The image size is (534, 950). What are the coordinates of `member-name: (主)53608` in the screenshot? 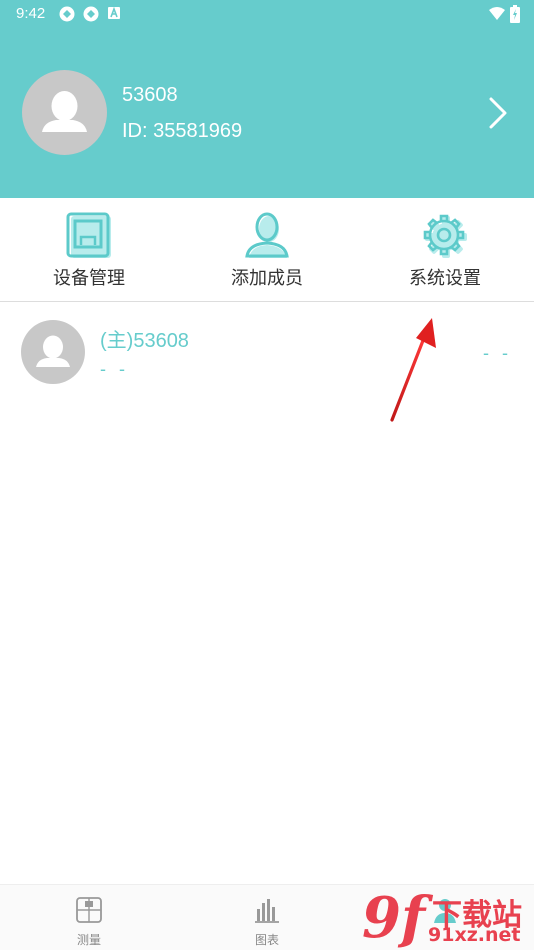 It's located at (144, 341).